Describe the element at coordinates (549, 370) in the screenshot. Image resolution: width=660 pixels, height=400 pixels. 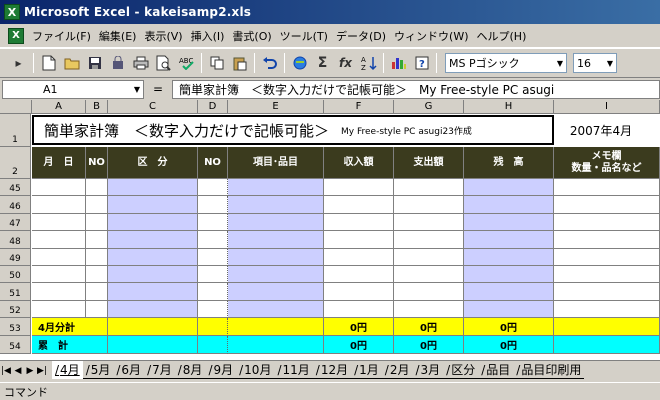
I see `sheet-tab: 品目印刷用` at that location.